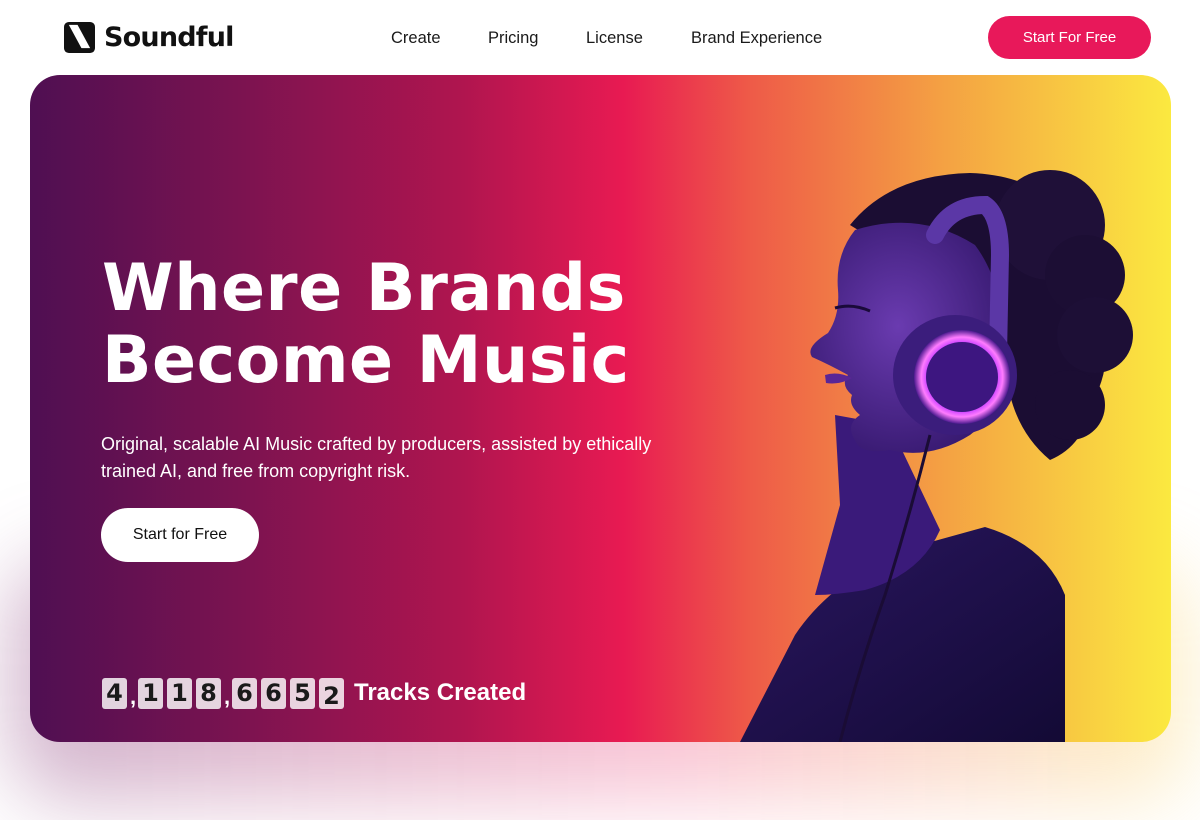 The image size is (1200, 820). I want to click on nav-brand-experience: Brand Experience, so click(756, 38).